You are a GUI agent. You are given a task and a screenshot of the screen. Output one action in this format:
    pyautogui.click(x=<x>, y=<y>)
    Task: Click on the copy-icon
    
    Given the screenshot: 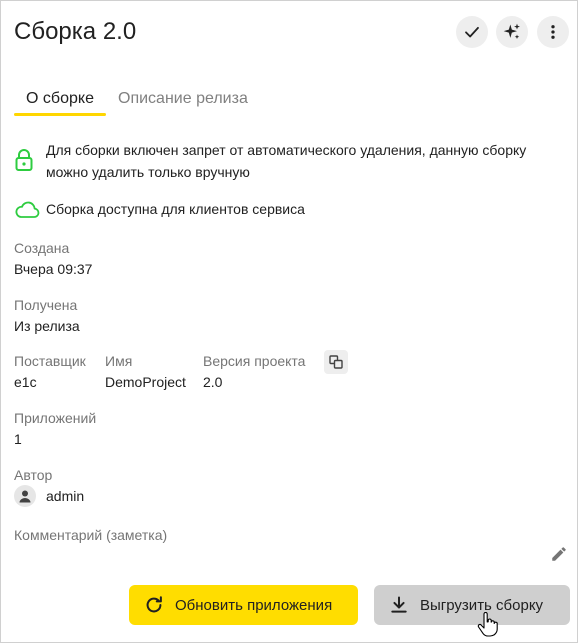 What is the action you would take?
    pyautogui.click(x=336, y=362)
    